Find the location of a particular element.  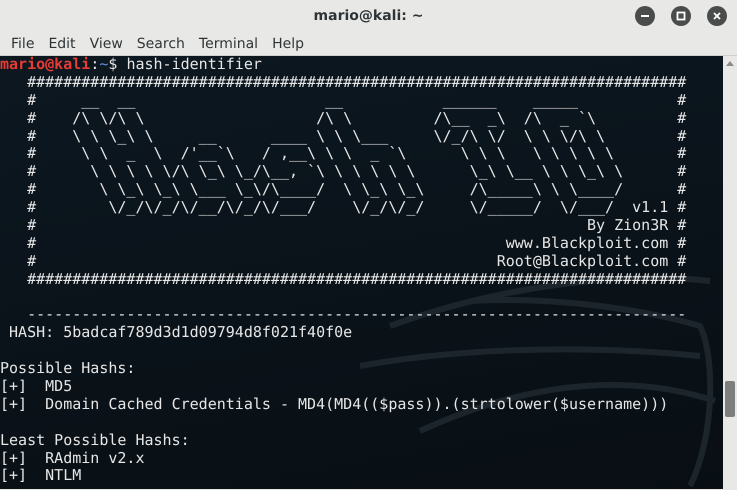

terminal-line: # \ \ _ \ /'__`\ / ,__\ \ \ _ `\ \ \ \ \ \ \ \ \ # is located at coordinates (356, 154).